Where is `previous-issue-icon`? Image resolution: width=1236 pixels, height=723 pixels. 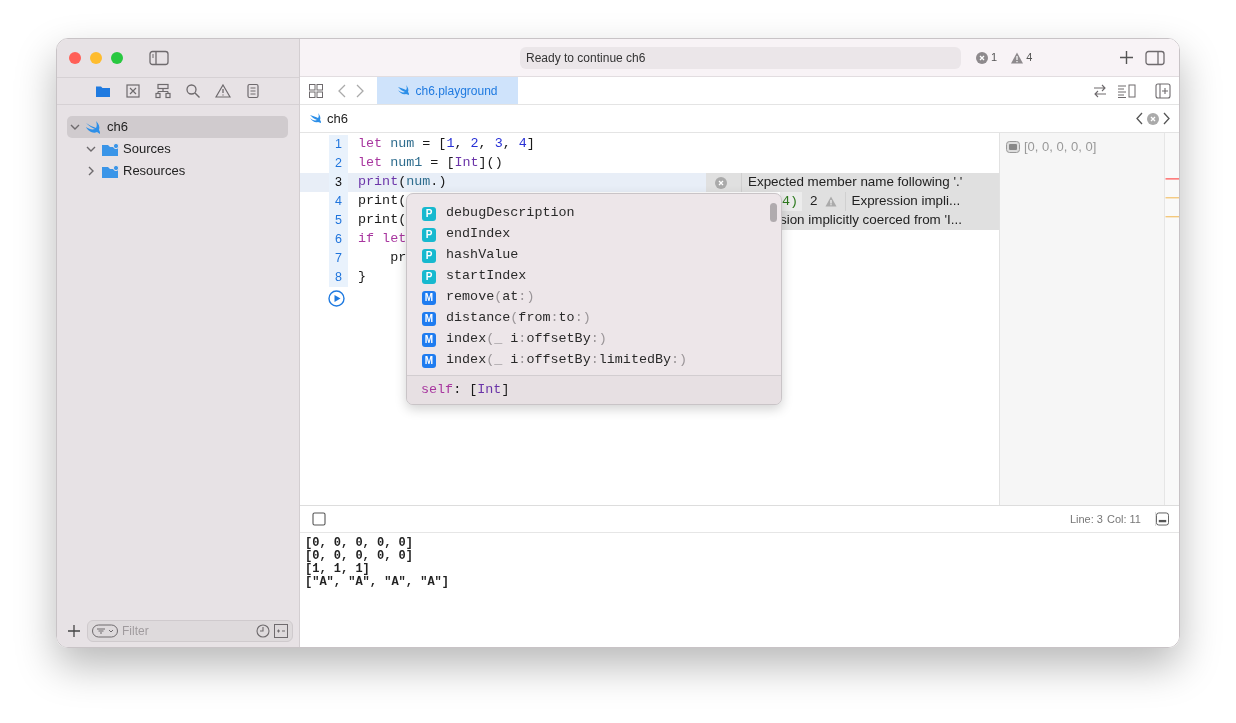 previous-issue-icon is located at coordinates (1139, 118).